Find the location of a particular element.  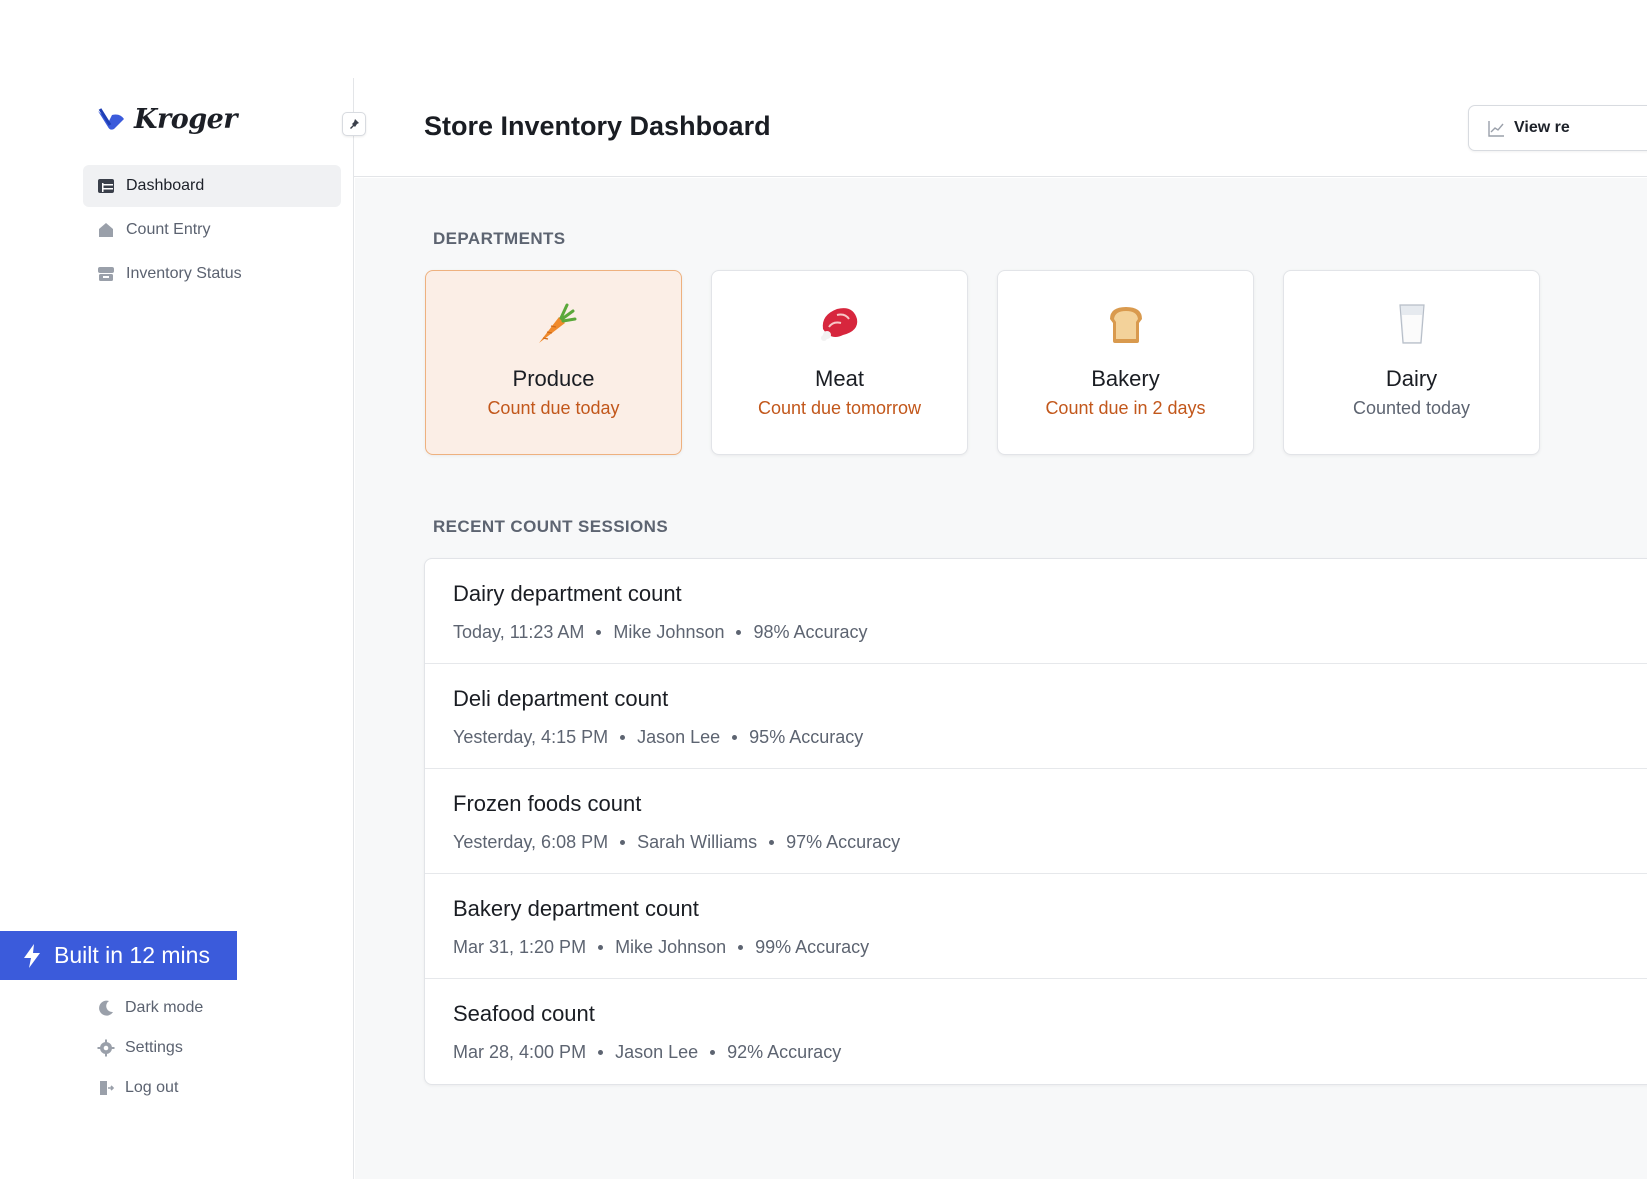

department-status: Count due today is located at coordinates (553, 408).